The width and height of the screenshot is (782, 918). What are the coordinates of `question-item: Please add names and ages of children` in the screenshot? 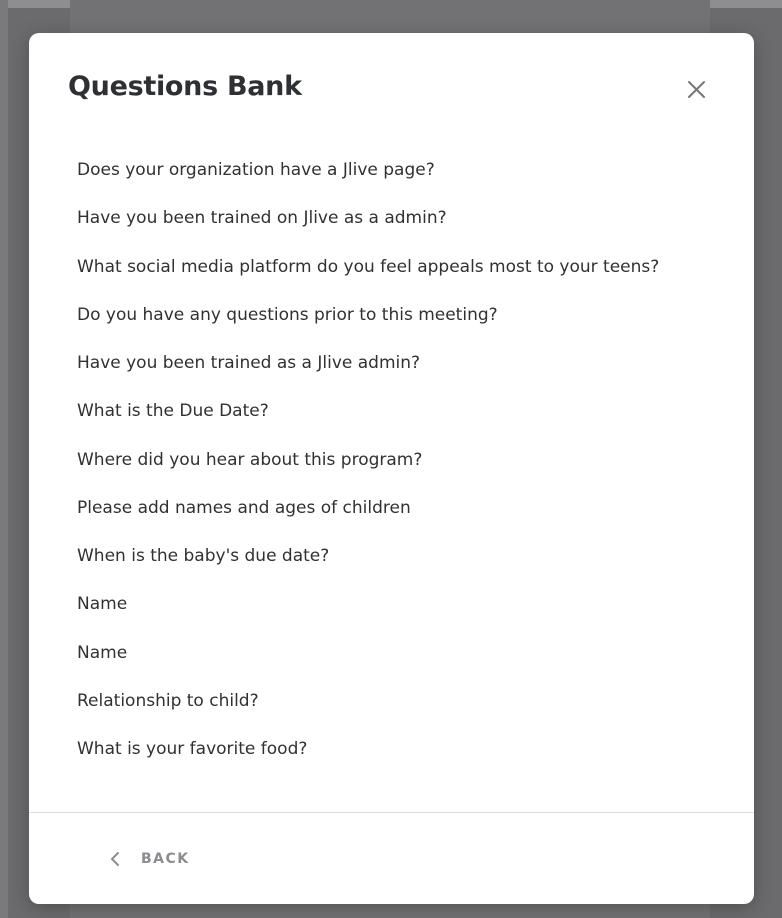 It's located at (368, 518).